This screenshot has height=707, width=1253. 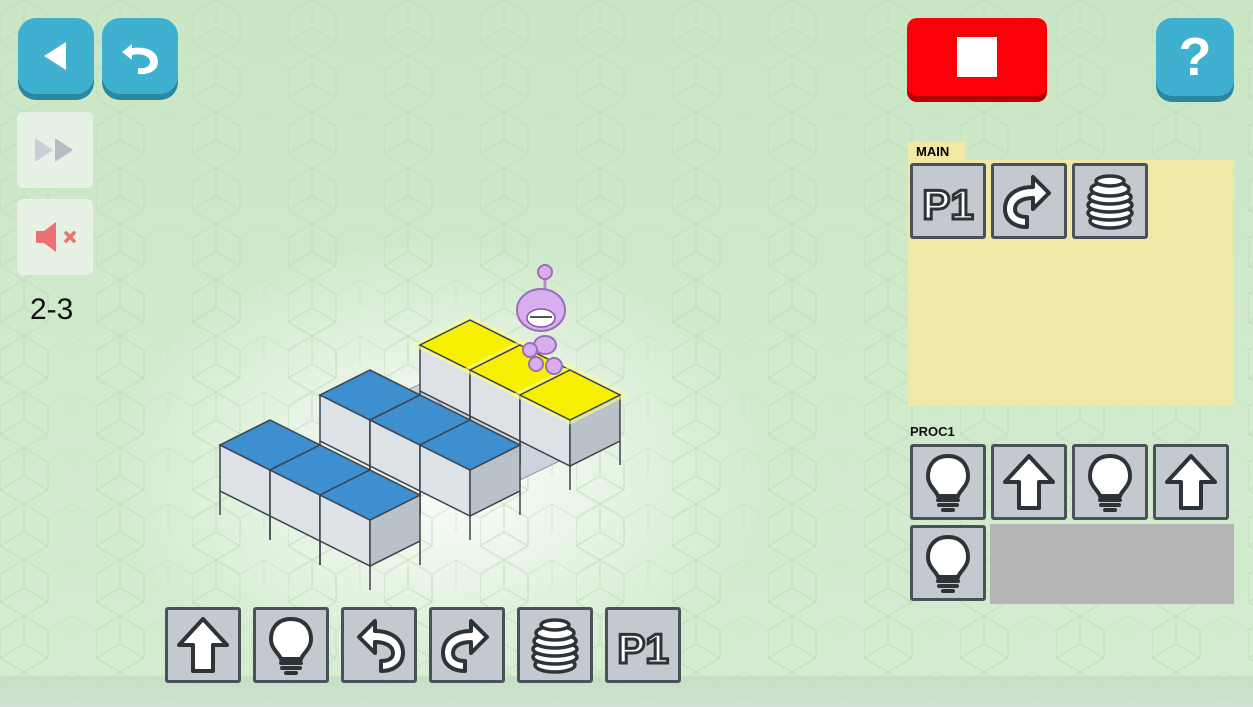 I want to click on main-command-spring, so click(x=1110, y=201).